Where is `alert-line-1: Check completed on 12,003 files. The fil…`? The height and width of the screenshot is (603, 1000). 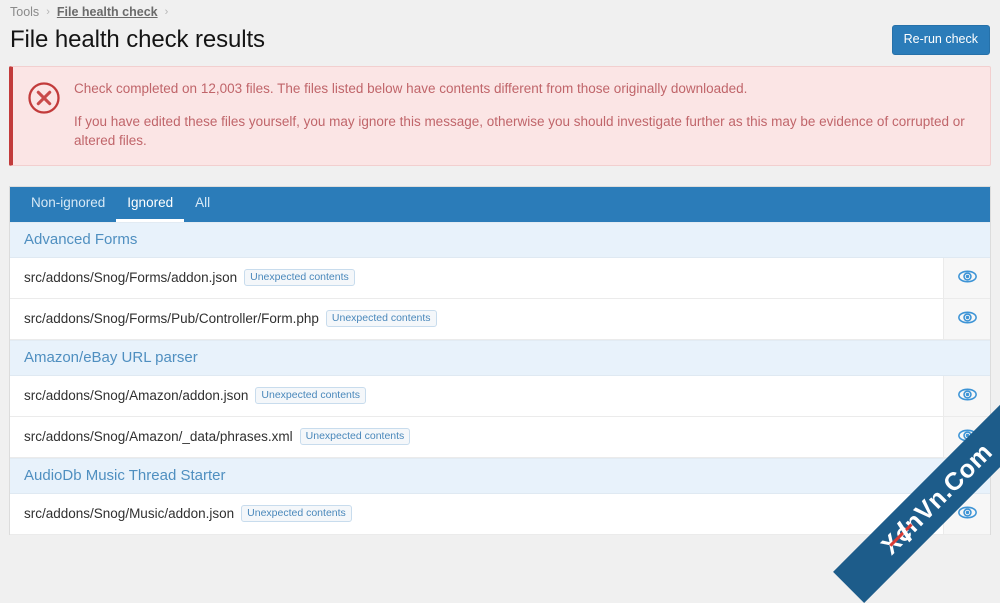 alert-line-1: Check completed on 12,003 files. The fil… is located at coordinates (411, 88).